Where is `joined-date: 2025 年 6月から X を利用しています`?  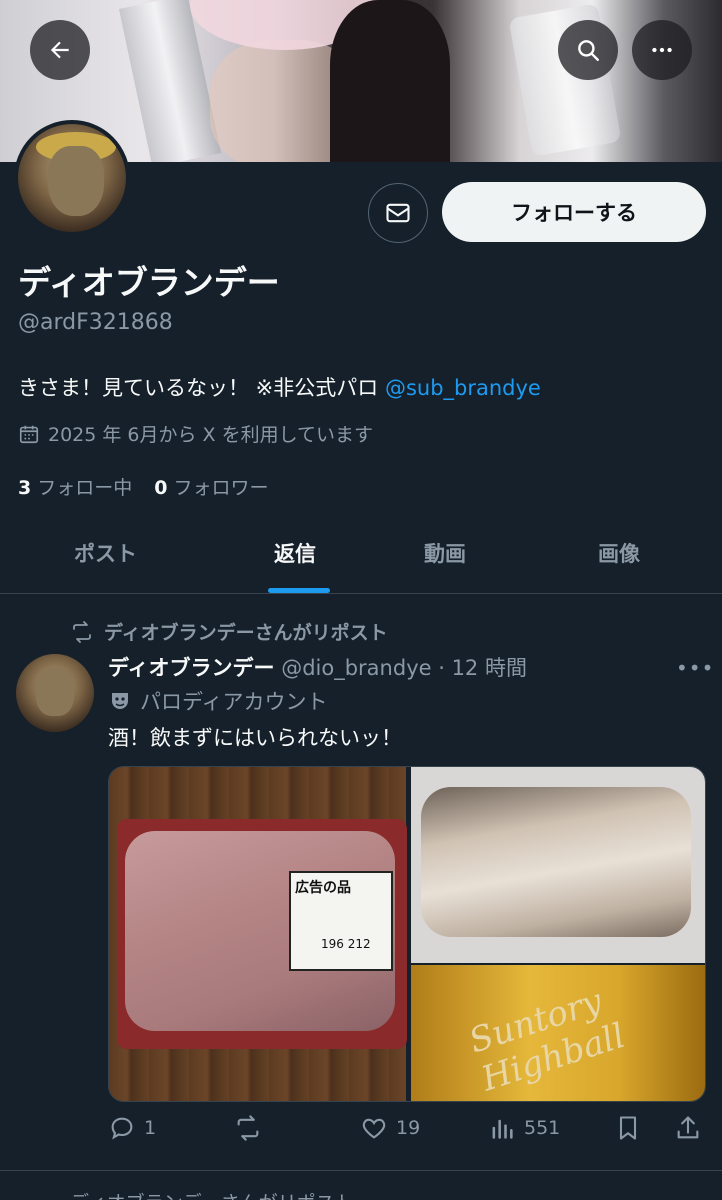 joined-date: 2025 年 6月から X を利用しています is located at coordinates (195, 433).